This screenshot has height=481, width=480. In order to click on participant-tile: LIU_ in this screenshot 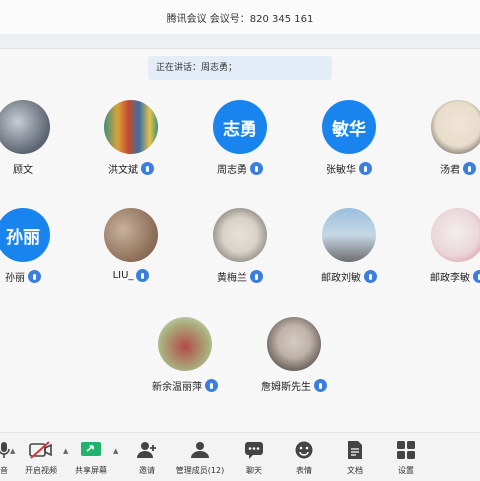, I will do `click(131, 245)`.